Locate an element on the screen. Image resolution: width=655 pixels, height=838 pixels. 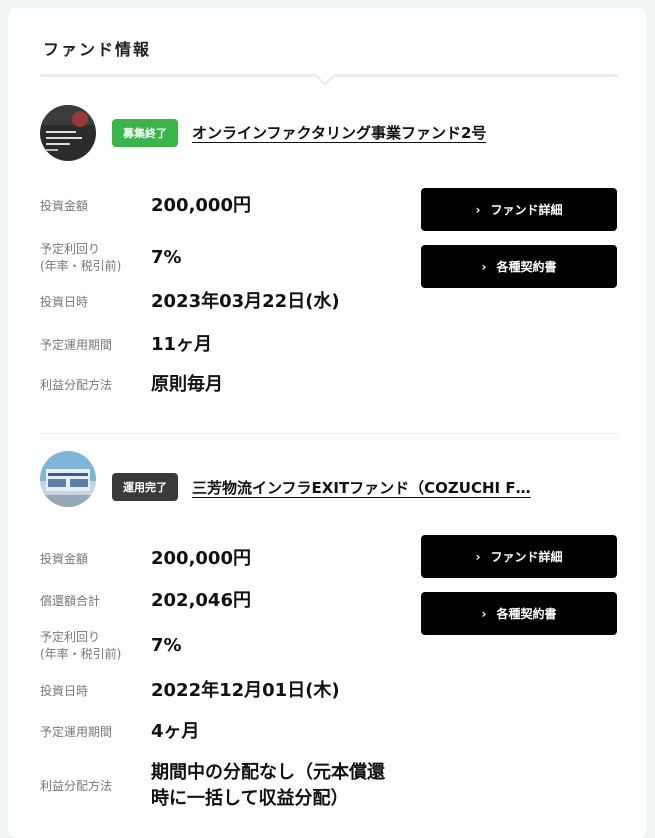
fund-name-link: オンラインファクタリング事業ファンド2号 is located at coordinates (339, 132).